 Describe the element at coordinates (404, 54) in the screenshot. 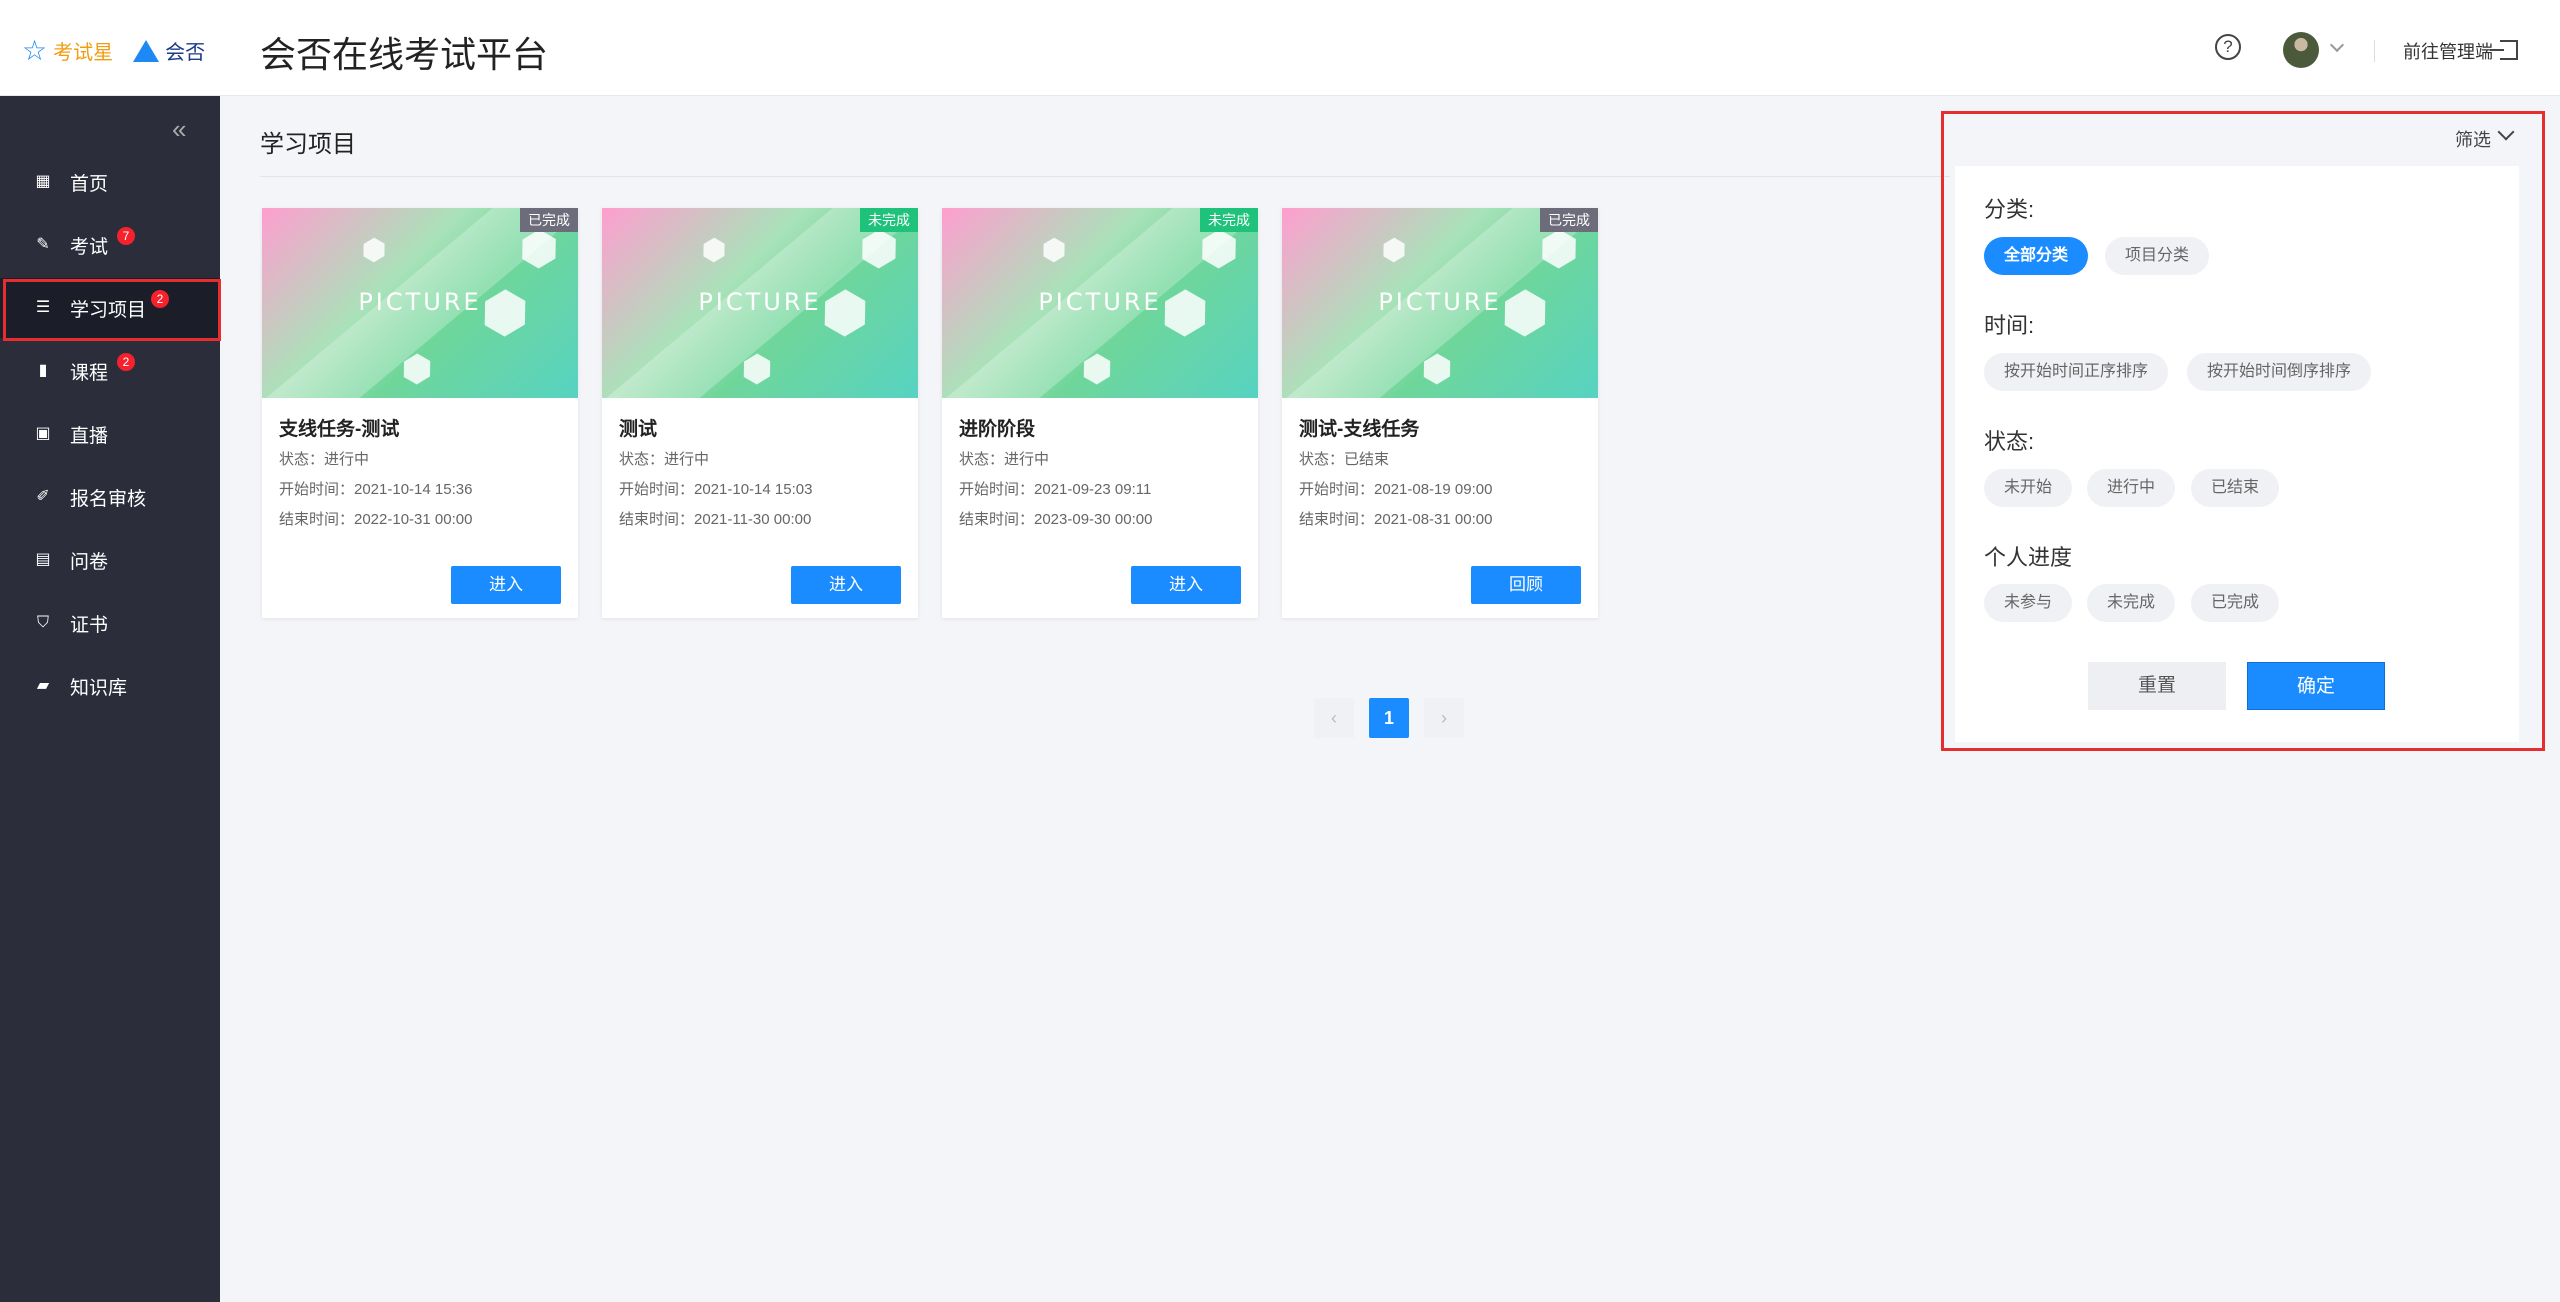

I see `app-title: 会否在线考试平台` at that location.